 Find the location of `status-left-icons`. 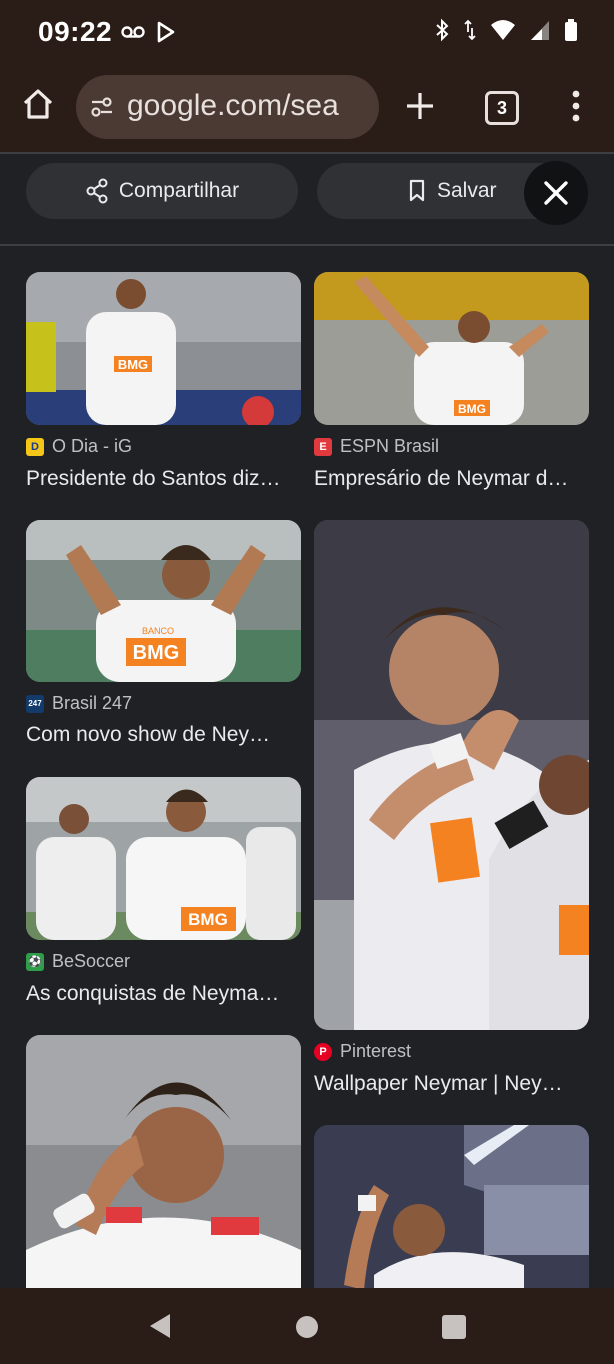

status-left-icons is located at coordinates (148, 34).